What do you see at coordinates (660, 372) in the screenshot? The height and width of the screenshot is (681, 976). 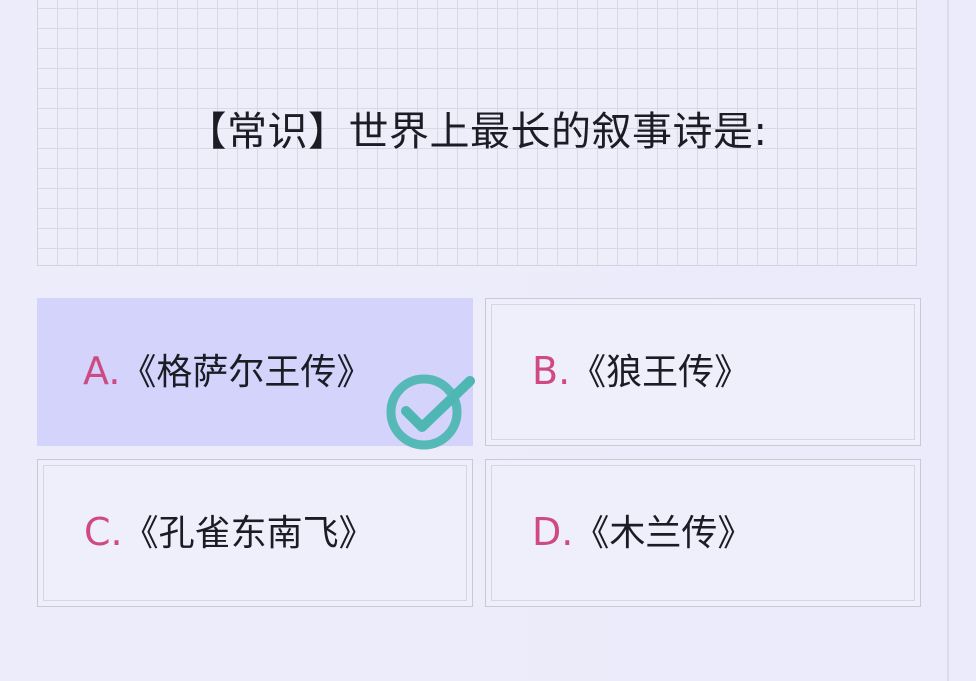 I see `option-b-text: 《狼王传》` at bounding box center [660, 372].